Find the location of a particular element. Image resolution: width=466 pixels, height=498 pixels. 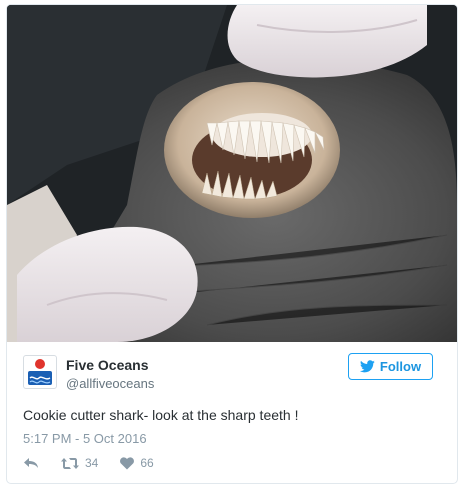

tweet-actions: 34 66 is located at coordinates (88, 463).